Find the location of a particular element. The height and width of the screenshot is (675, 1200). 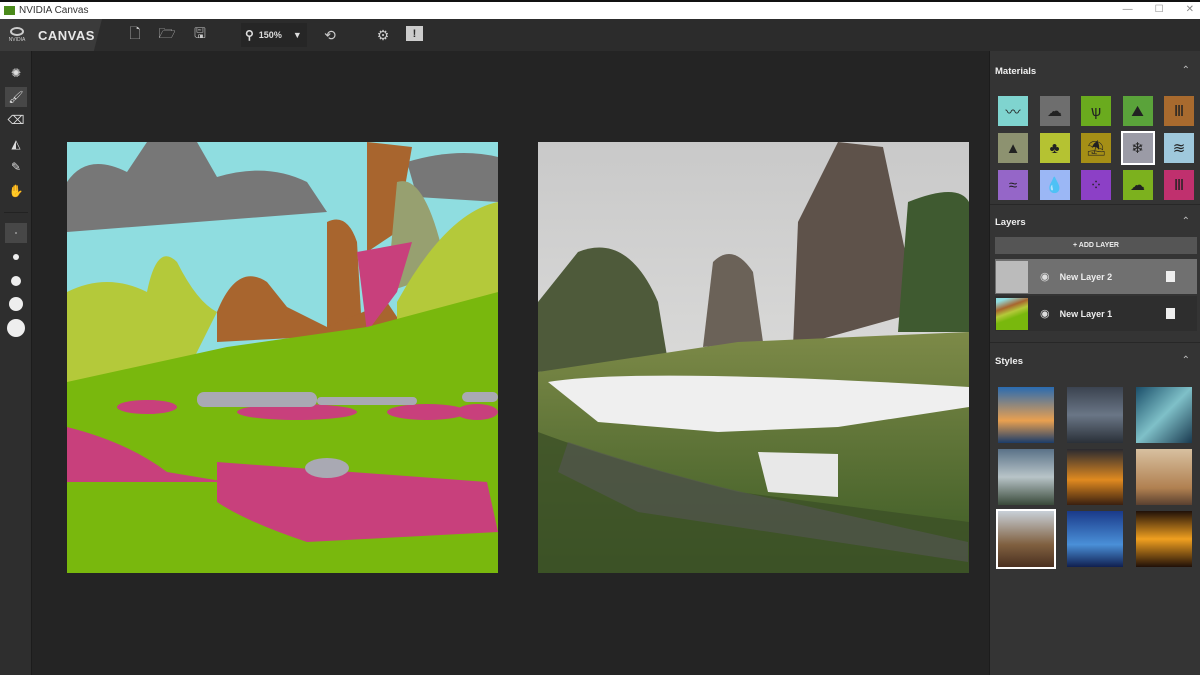

minimize-button: — is located at coordinates (1128, 9).